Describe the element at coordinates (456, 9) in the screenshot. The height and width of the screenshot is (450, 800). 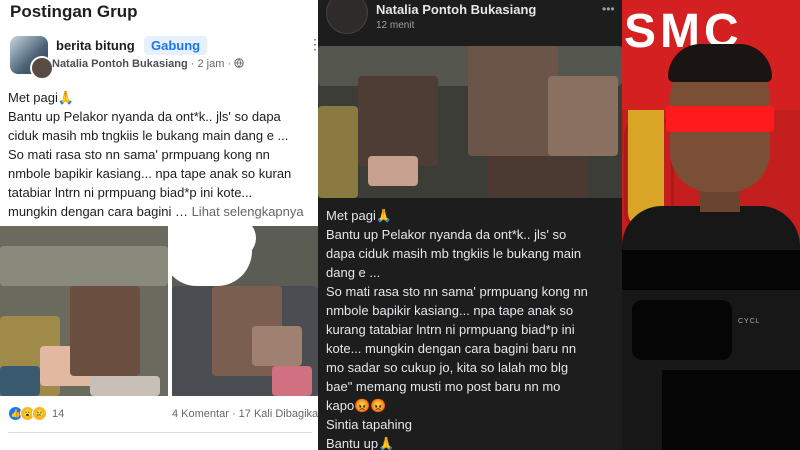
I see `author-name: Natalia Pontoh Bukasiang` at that location.